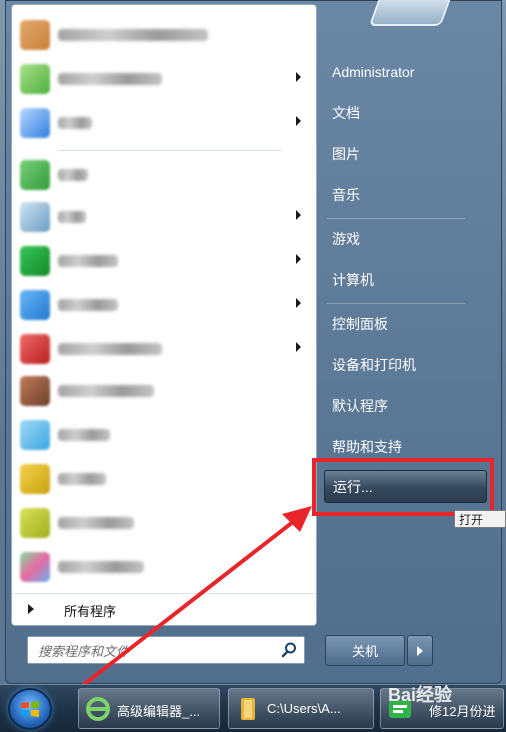 The image size is (506, 732). Describe the element at coordinates (289, 650) in the screenshot. I see `search-icon` at that location.